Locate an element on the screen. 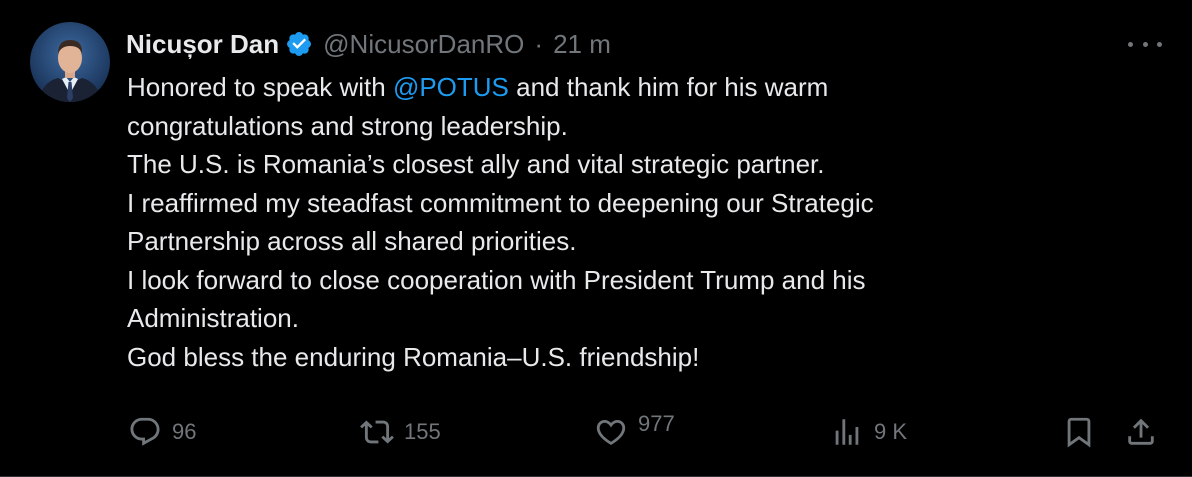 This screenshot has height=477, width=1192. share-button is located at coordinates (1141, 432).